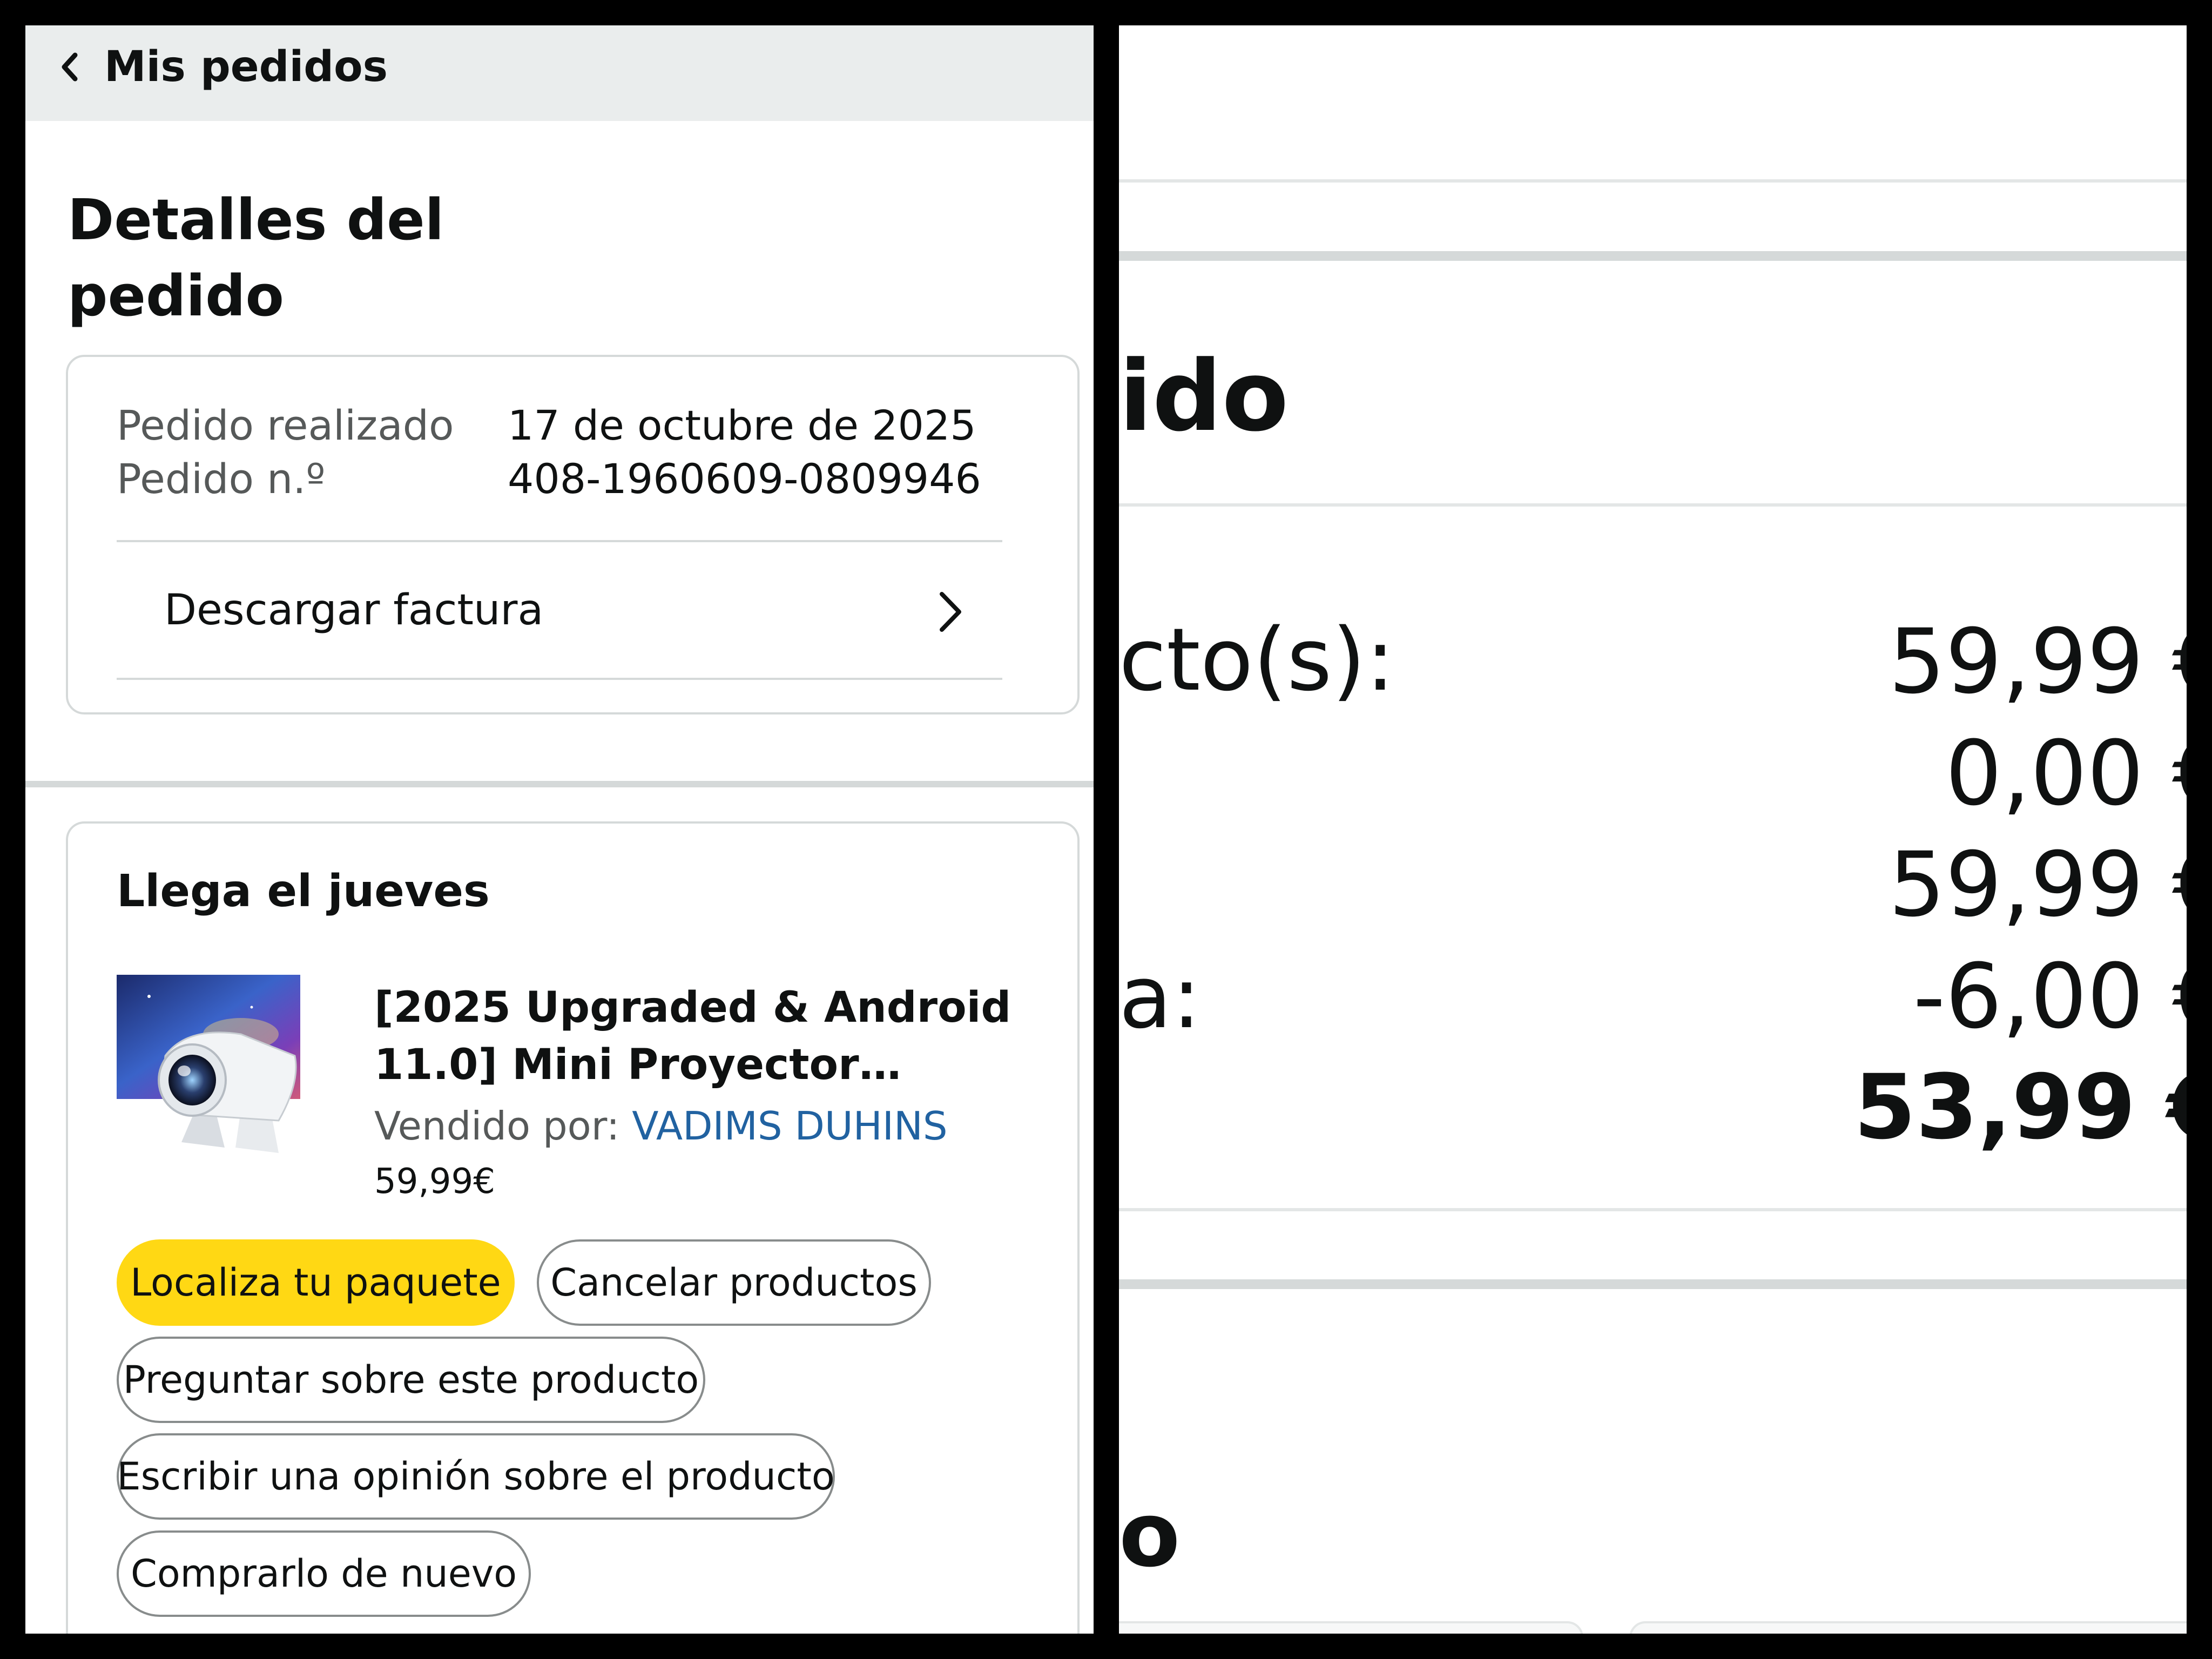 The image size is (2212, 1659). Describe the element at coordinates (434, 1182) in the screenshot. I see `product-price: 59,99€` at that location.